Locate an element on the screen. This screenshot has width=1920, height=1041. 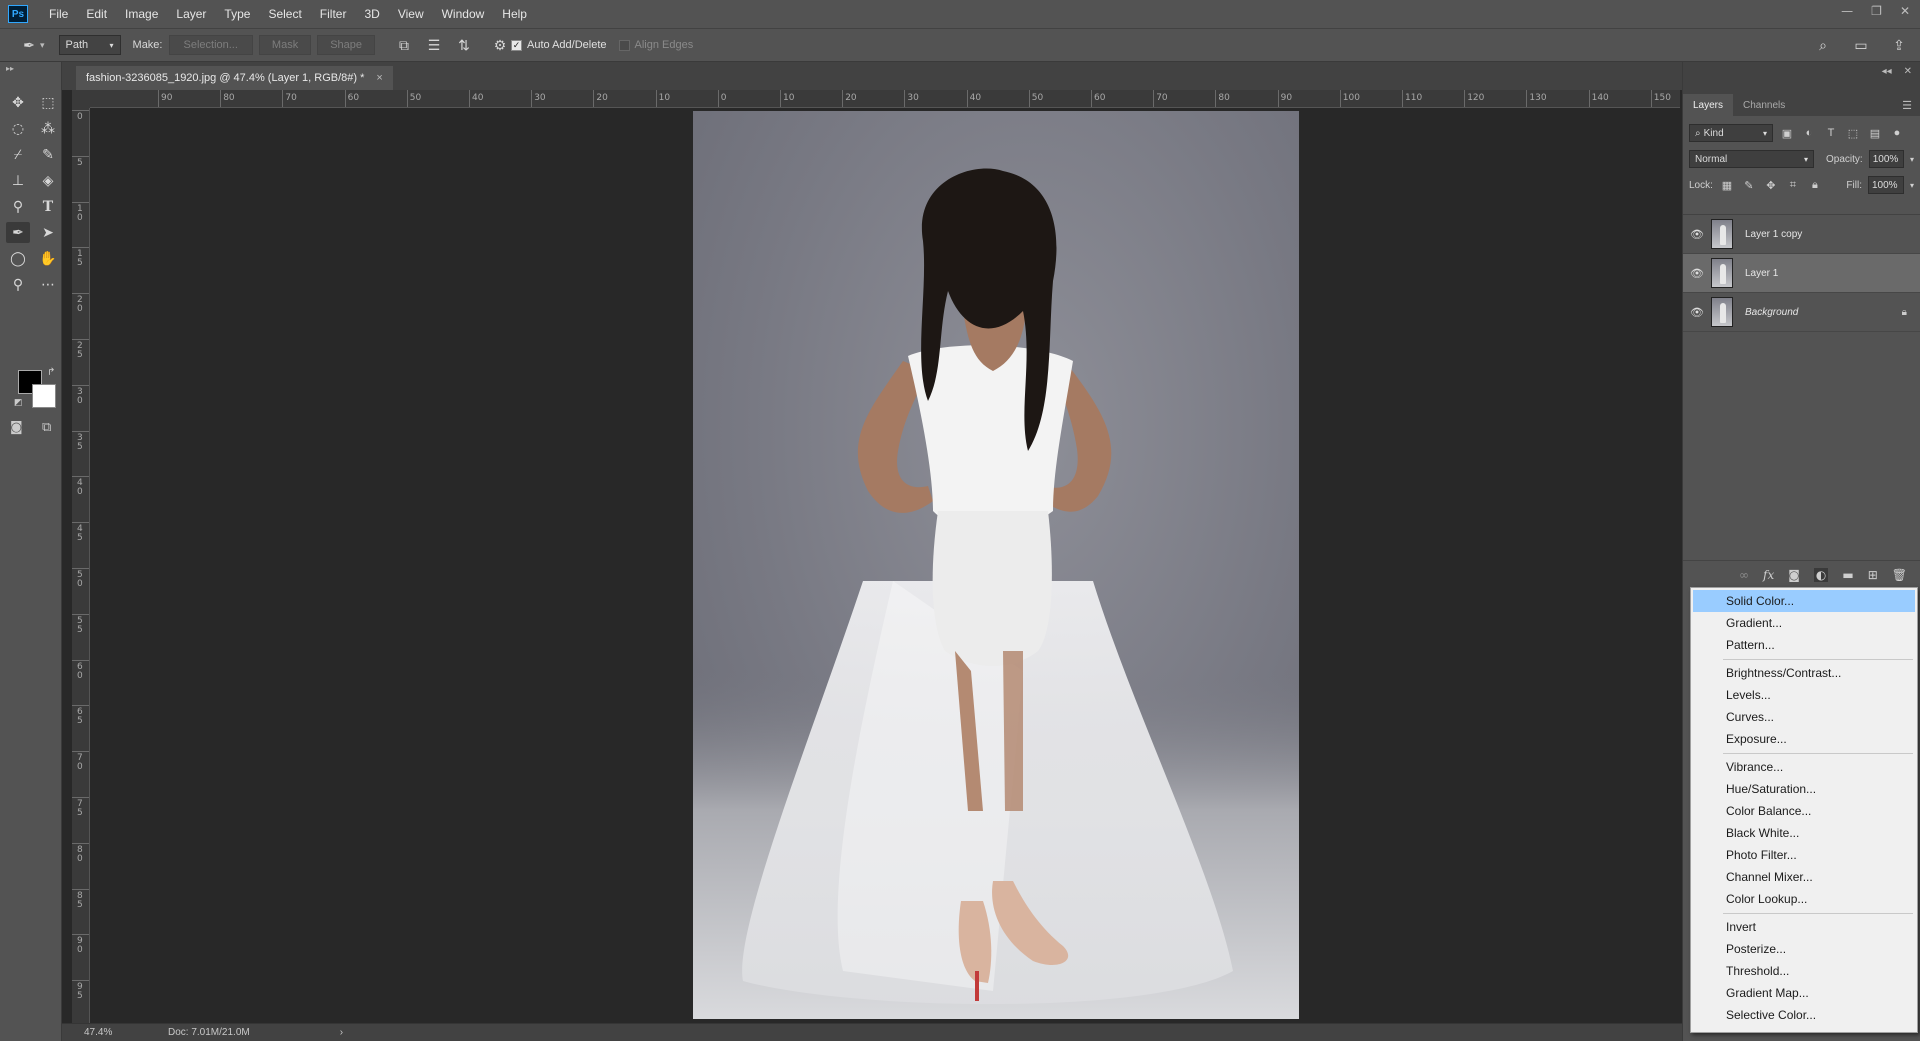
filter-toggle-icon: ● is located at coordinates (1897, 133).